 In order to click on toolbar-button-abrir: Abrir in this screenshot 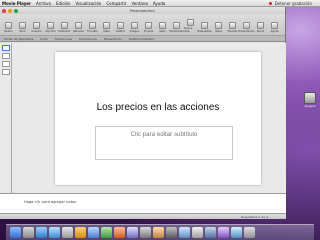, I will do `click(22, 27)`.